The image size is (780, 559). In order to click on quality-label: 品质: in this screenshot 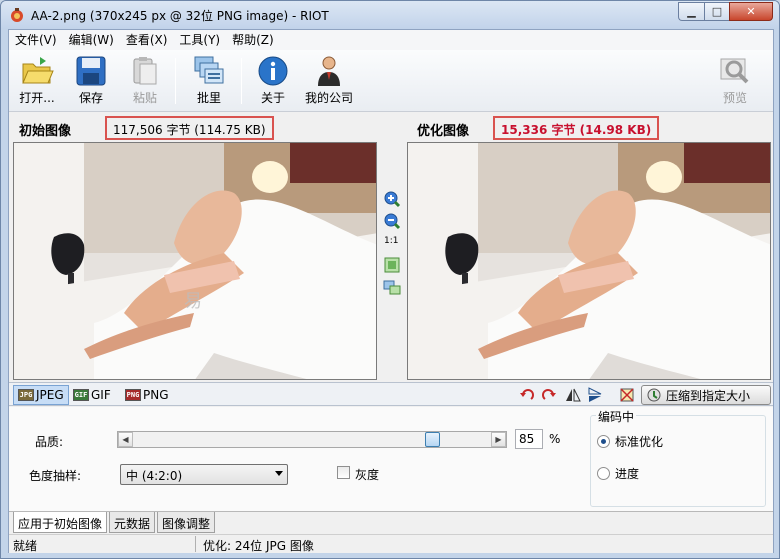, I will do `click(49, 442)`.